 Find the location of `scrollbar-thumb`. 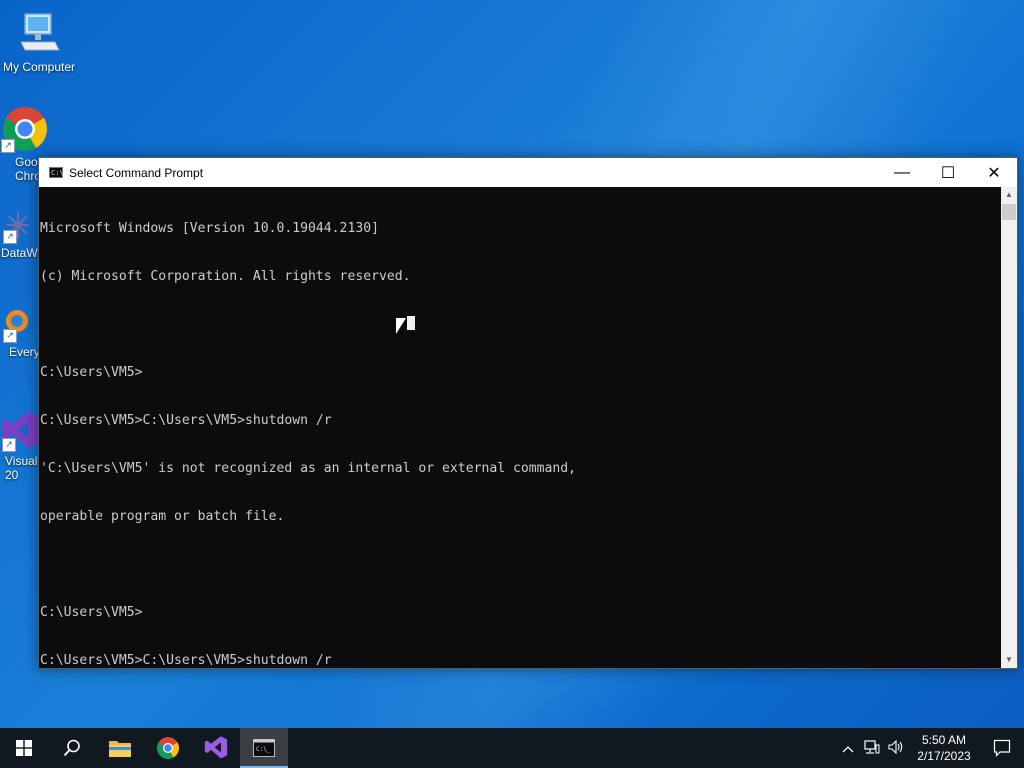

scrollbar-thumb is located at coordinates (1009, 212).